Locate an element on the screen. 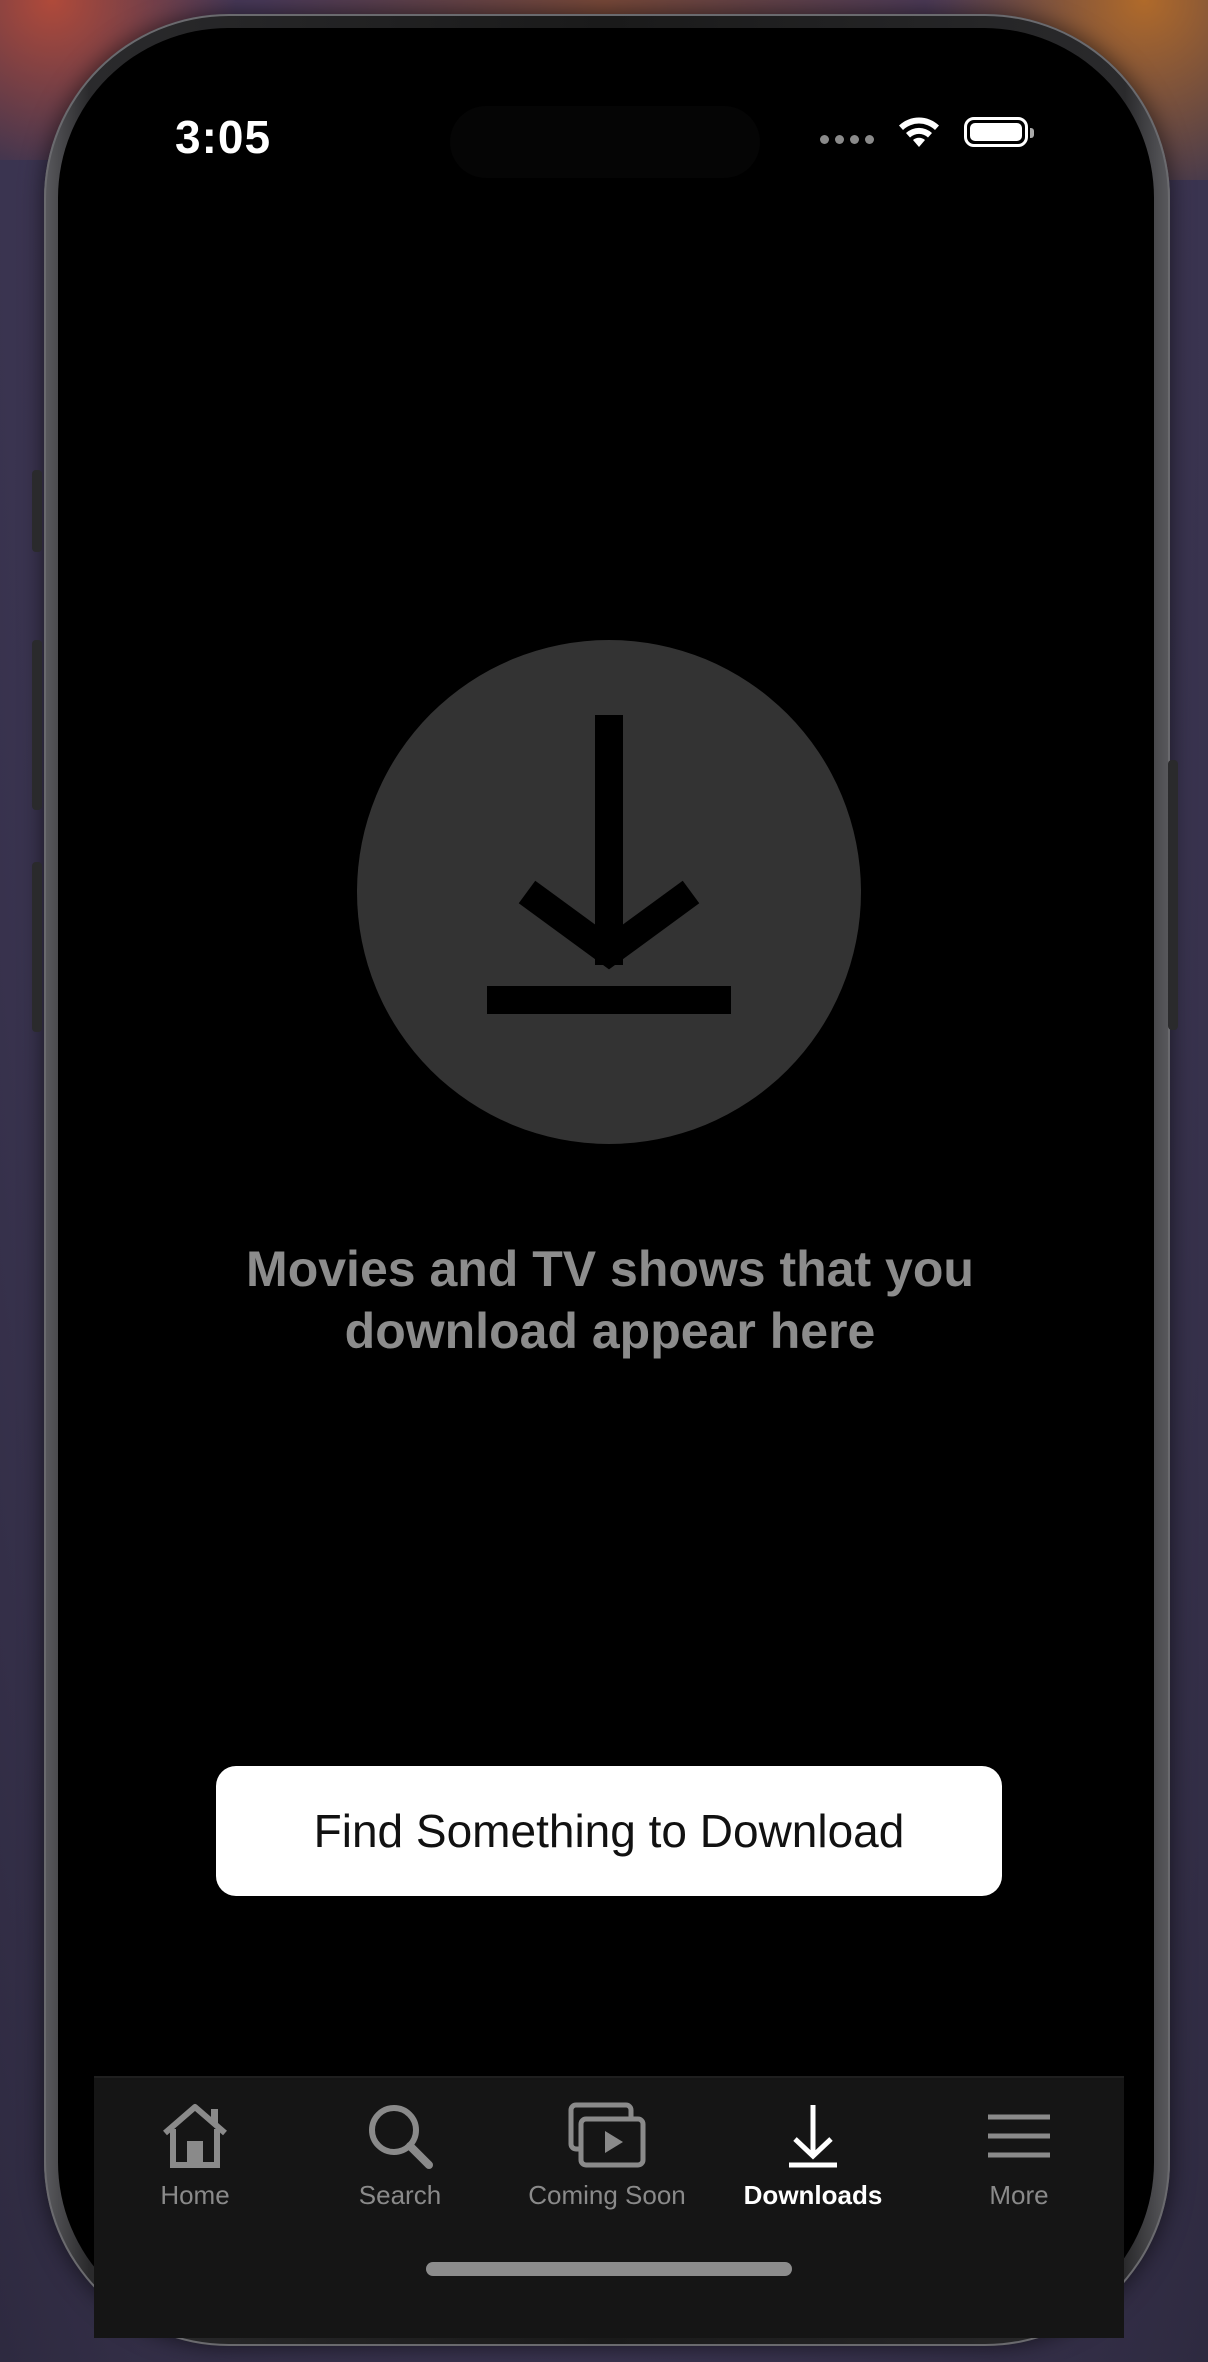 This screenshot has height=2362, width=1208. tab-more-label: More is located at coordinates (1019, 2195).